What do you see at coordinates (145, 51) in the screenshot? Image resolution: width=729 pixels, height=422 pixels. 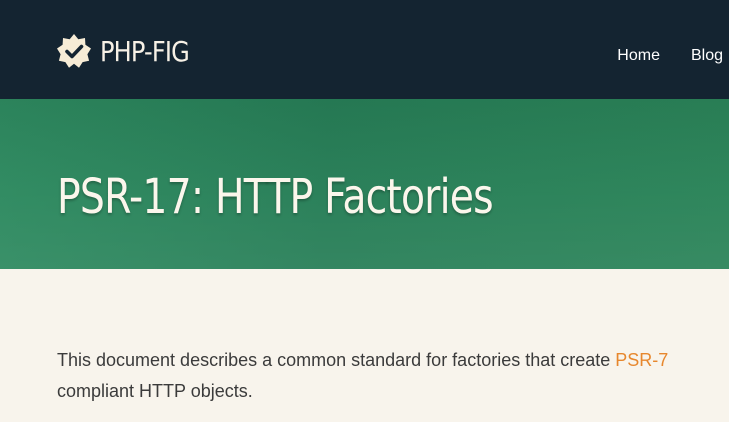 I see `brand-name: PHP-FIG` at bounding box center [145, 51].